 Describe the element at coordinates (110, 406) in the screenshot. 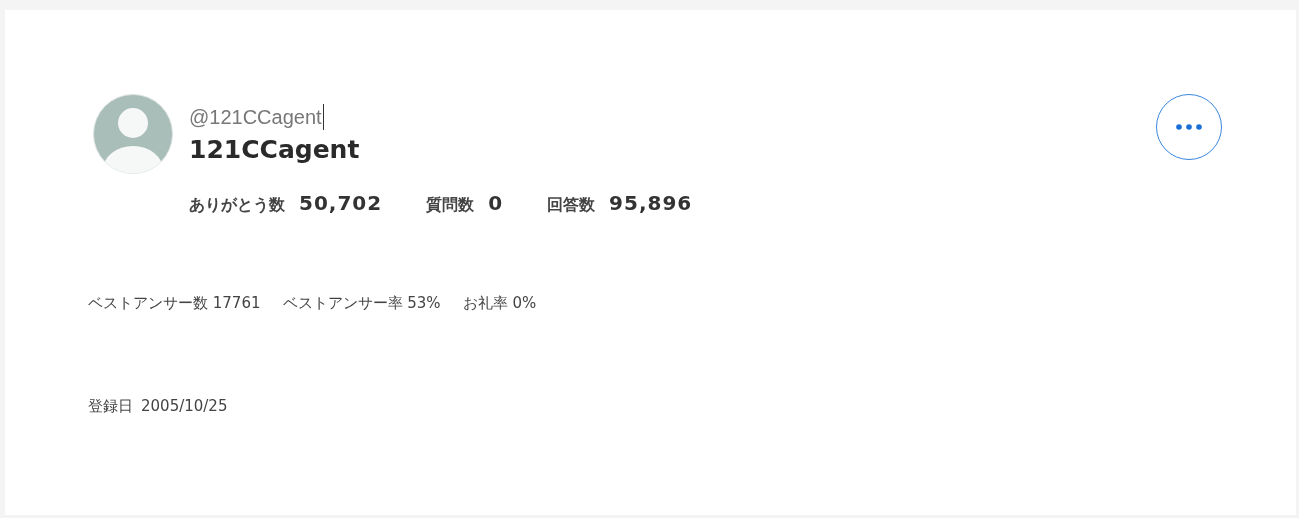

I see `registration-label: 登録日` at that location.